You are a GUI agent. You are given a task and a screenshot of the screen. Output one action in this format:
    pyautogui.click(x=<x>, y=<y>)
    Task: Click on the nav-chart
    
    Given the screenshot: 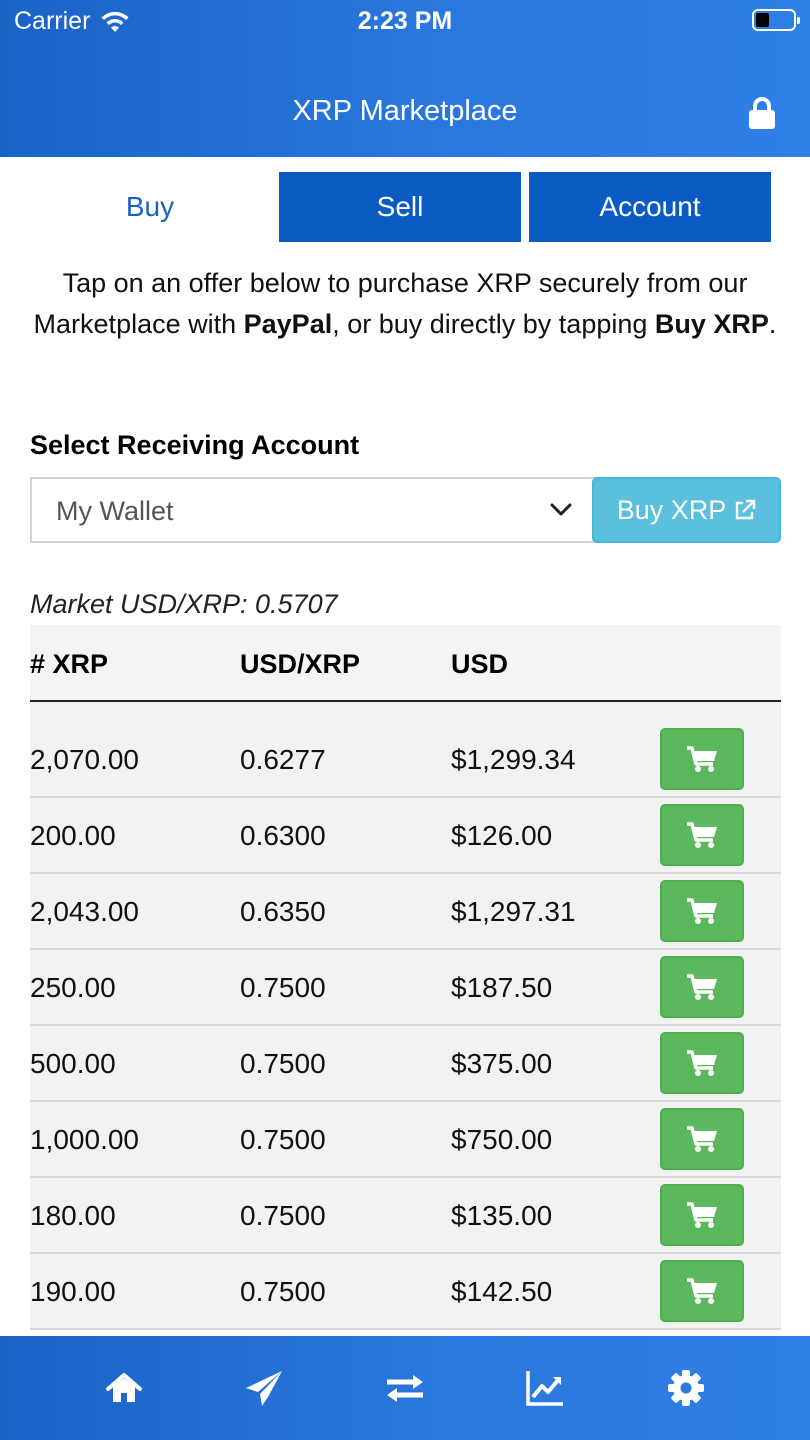 What is the action you would take?
    pyautogui.click(x=545, y=1388)
    